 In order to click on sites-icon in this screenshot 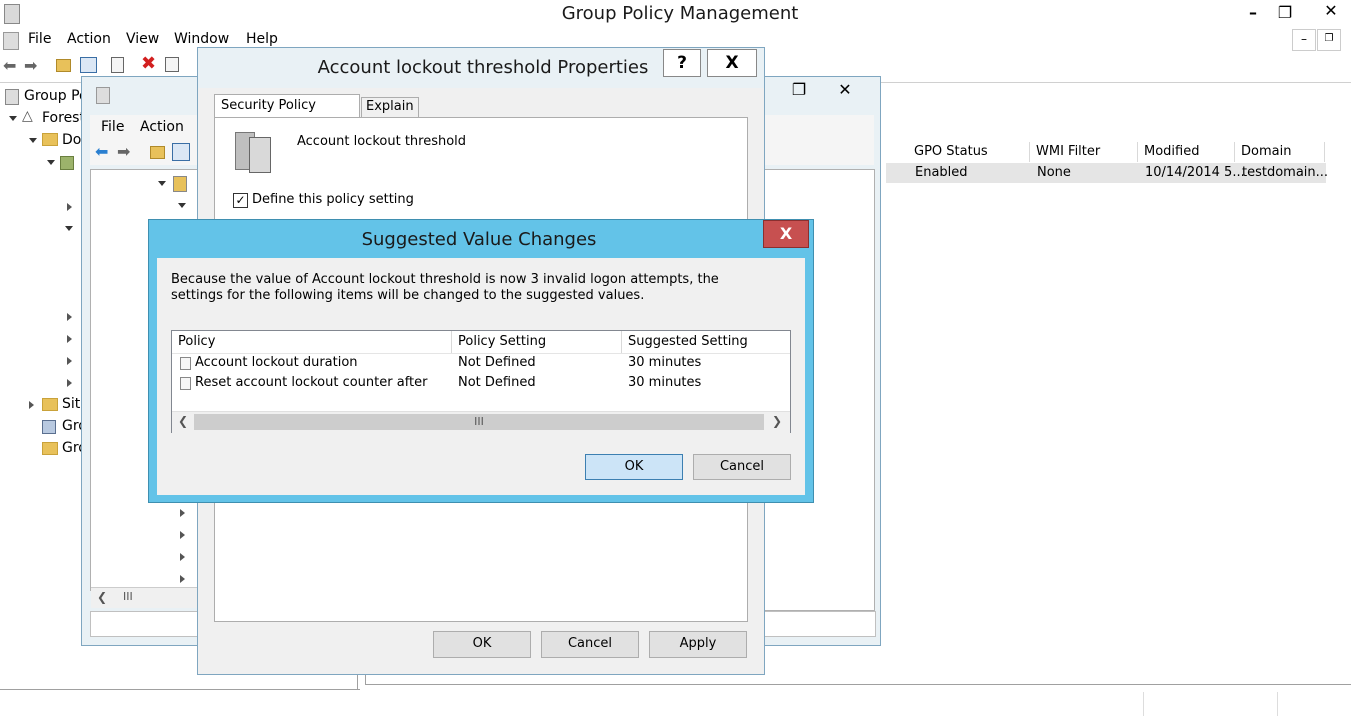, I will do `click(50, 404)`.